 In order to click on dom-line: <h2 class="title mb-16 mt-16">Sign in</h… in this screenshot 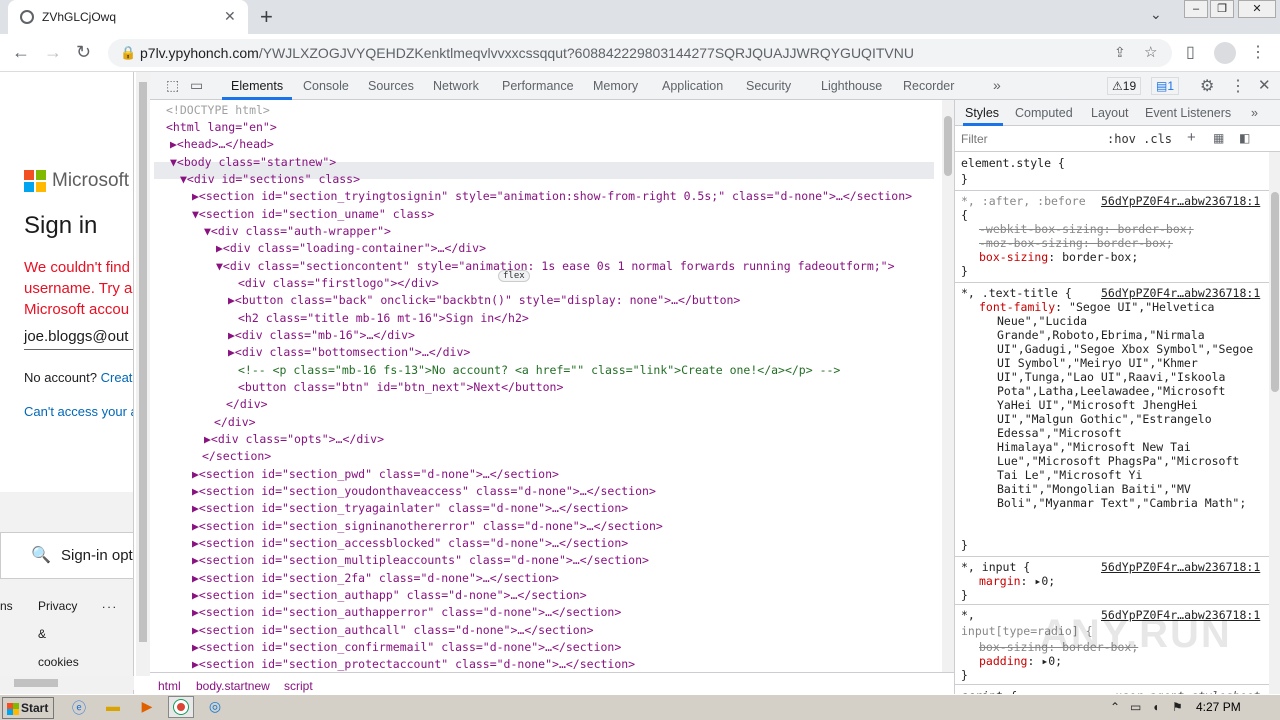, I will do `click(383, 318)`.